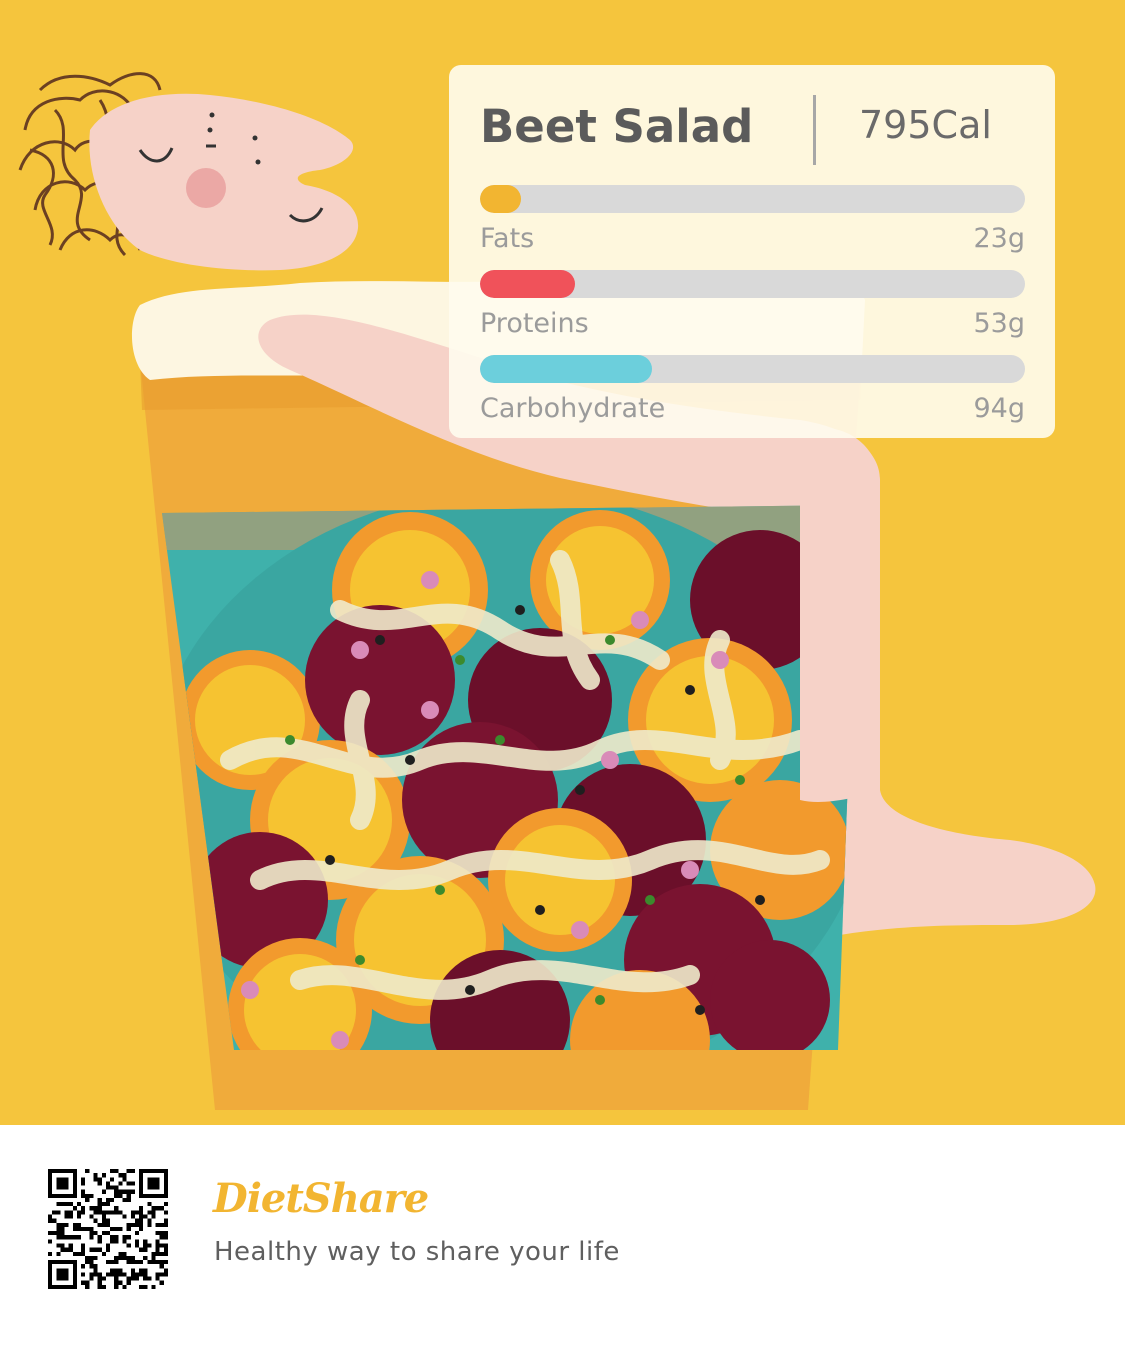 This screenshot has height=1350, width=1125. What do you see at coordinates (999, 238) in the screenshot?
I see `fats-value: 23g` at bounding box center [999, 238].